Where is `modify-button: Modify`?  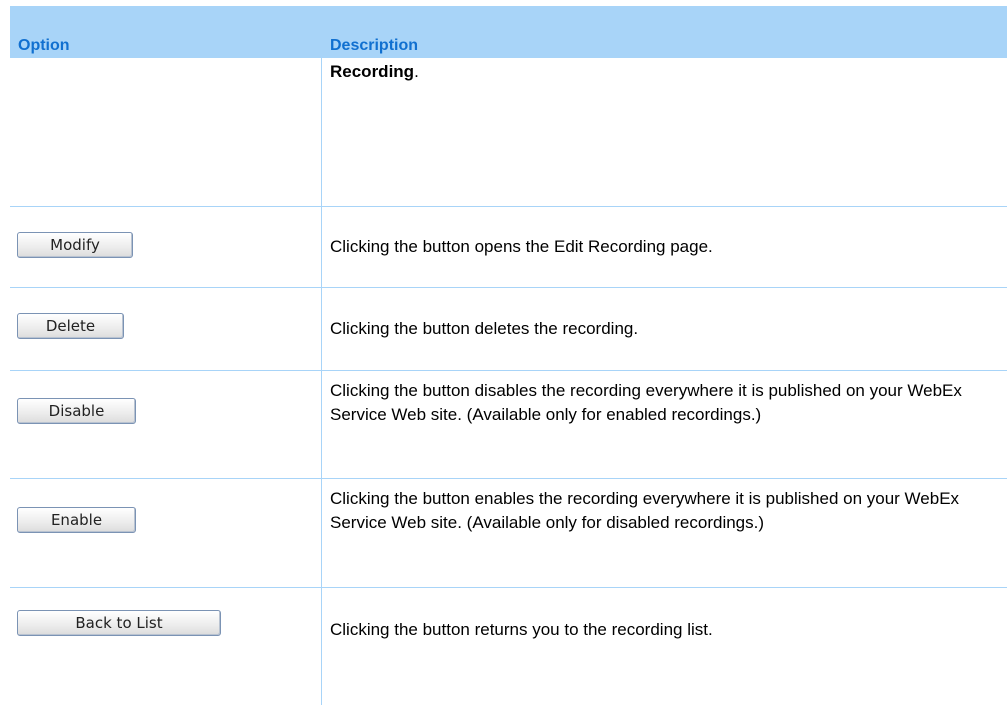
modify-button: Modify is located at coordinates (75, 245).